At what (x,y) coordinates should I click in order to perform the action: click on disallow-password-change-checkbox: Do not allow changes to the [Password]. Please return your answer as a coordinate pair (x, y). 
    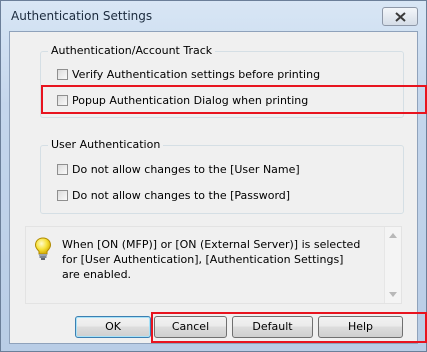
    Looking at the image, I should click on (173, 195).